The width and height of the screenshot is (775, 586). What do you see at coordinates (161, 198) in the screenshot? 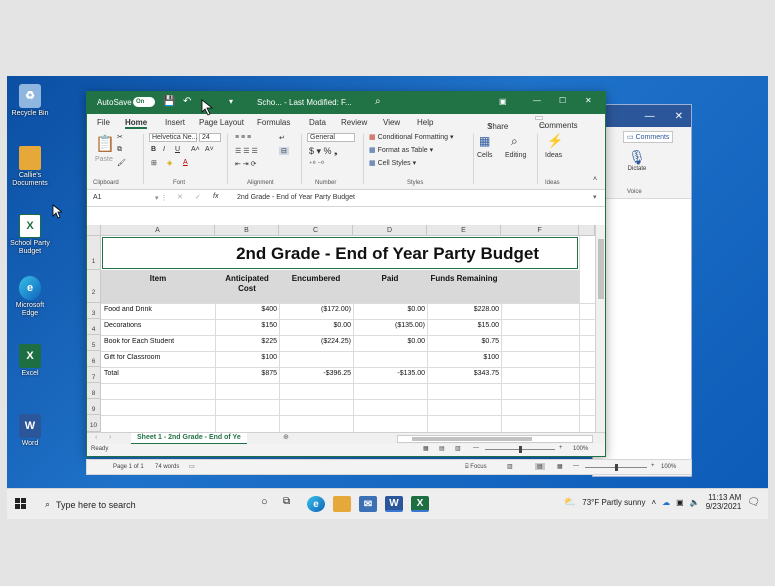
I see `name-box-dropdown-icon: ▾ ⋮` at bounding box center [161, 198].